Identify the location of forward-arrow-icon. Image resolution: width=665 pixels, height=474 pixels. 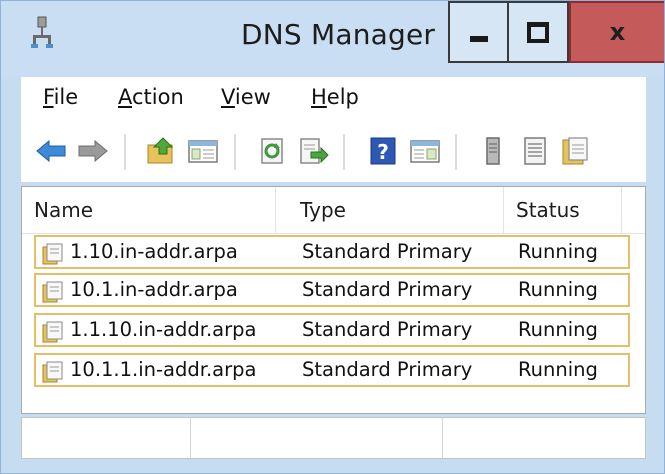
(93, 151).